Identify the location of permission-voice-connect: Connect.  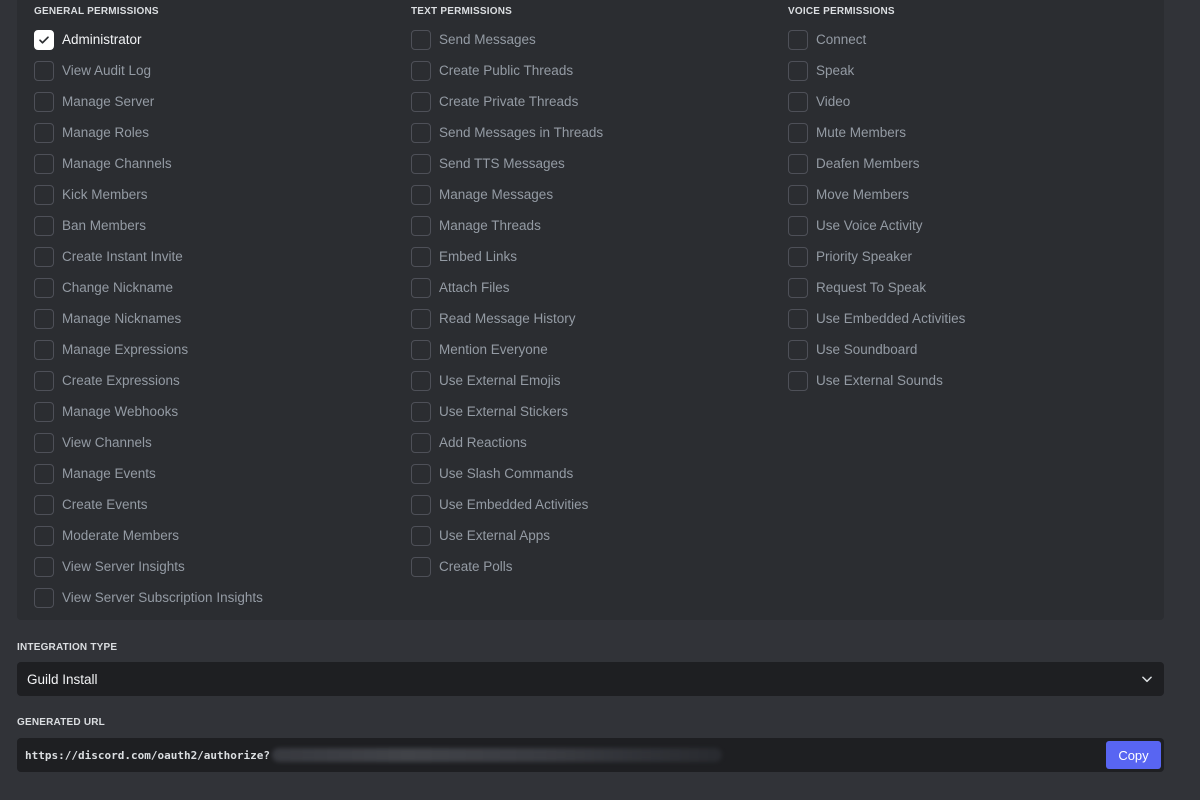
(876, 39).